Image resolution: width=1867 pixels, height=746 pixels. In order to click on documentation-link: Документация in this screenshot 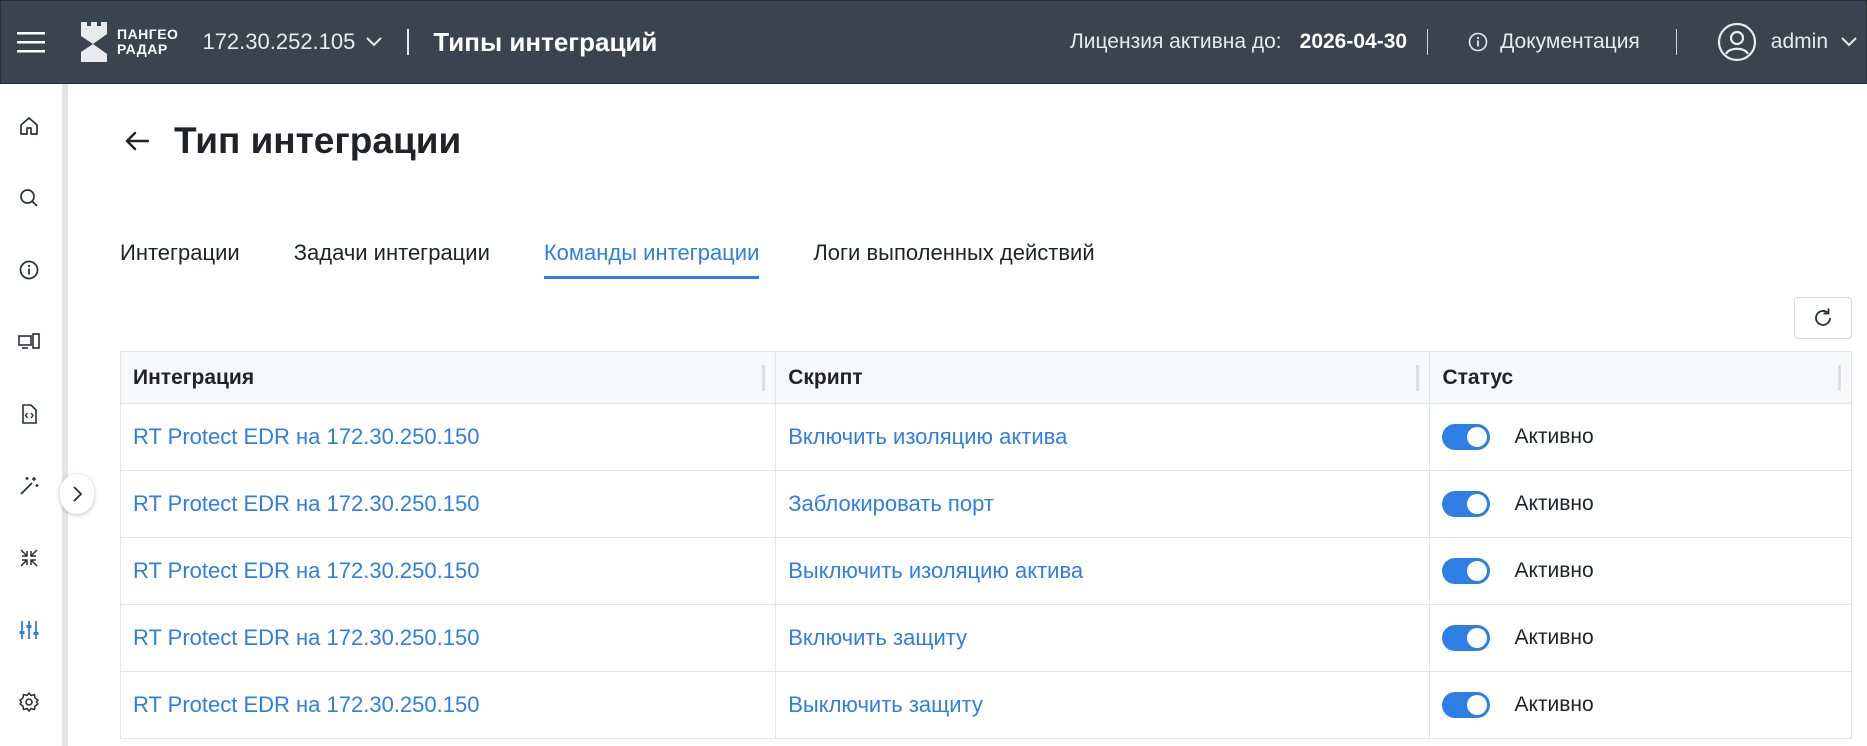, I will do `click(1554, 42)`.